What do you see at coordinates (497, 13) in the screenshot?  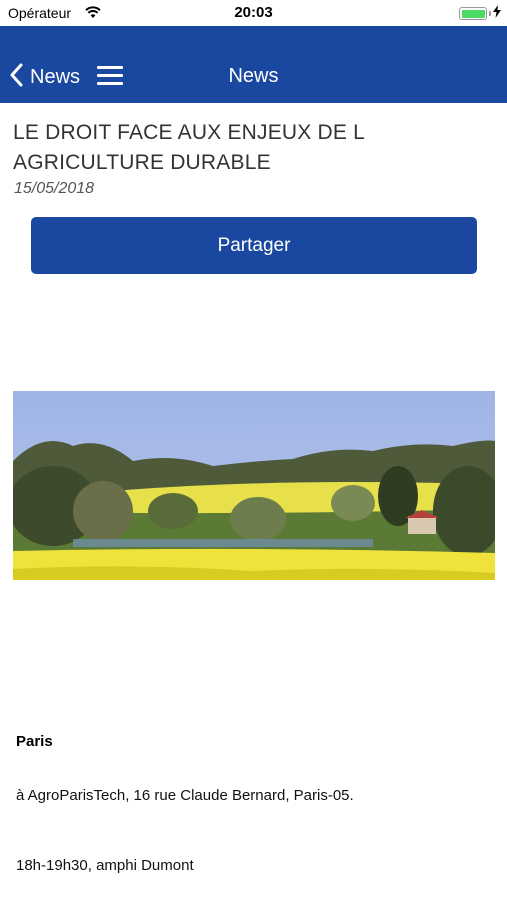 I see `charging-bolt-icon` at bounding box center [497, 13].